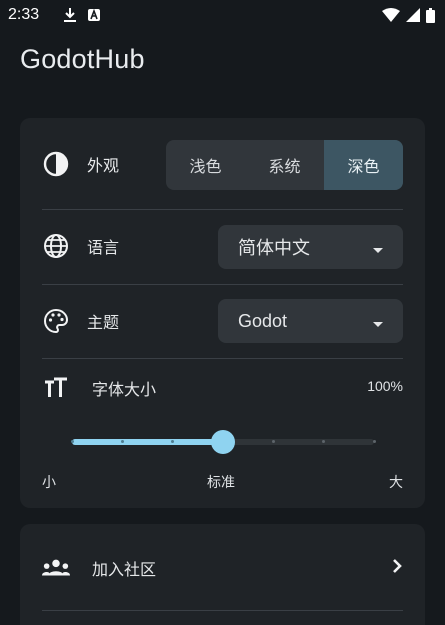  What do you see at coordinates (263, 320) in the screenshot?
I see `theme-value: Godot` at bounding box center [263, 320].